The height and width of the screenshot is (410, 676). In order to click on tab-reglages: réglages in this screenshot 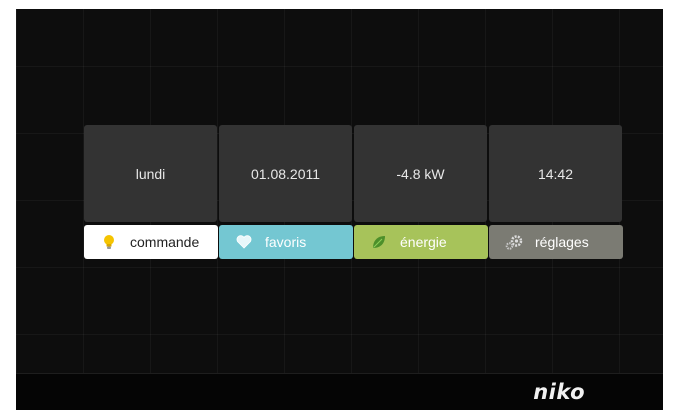, I will do `click(556, 242)`.